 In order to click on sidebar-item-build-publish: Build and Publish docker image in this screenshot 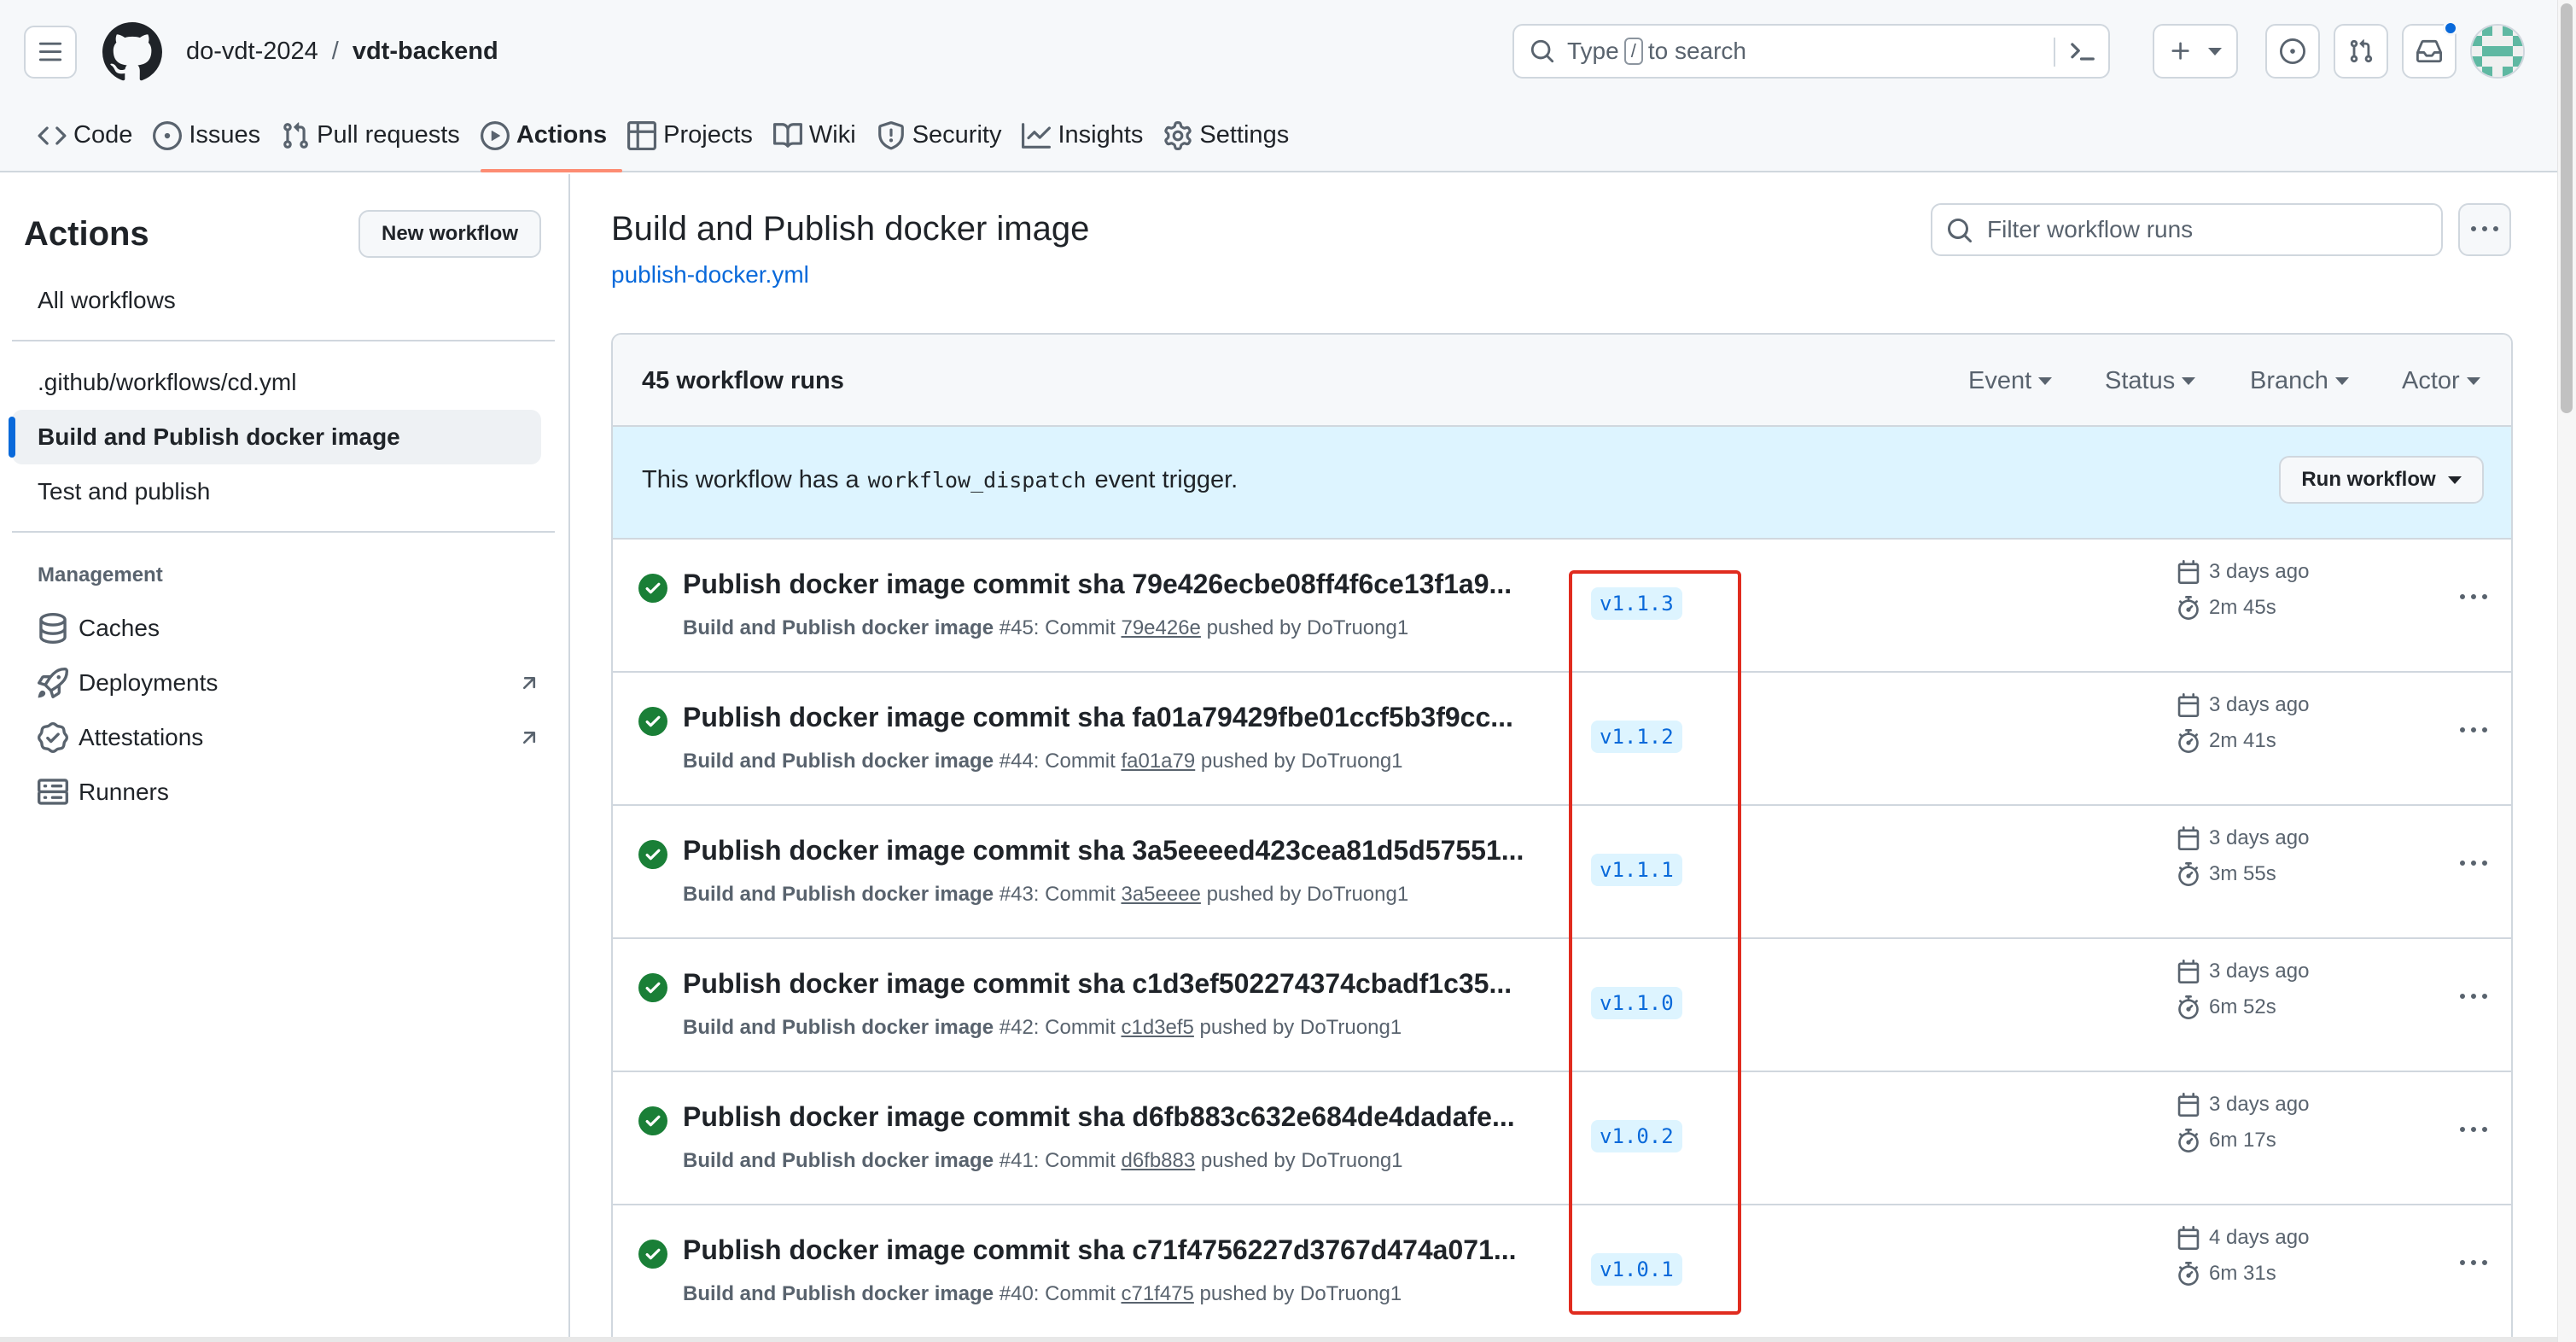, I will do `click(275, 437)`.